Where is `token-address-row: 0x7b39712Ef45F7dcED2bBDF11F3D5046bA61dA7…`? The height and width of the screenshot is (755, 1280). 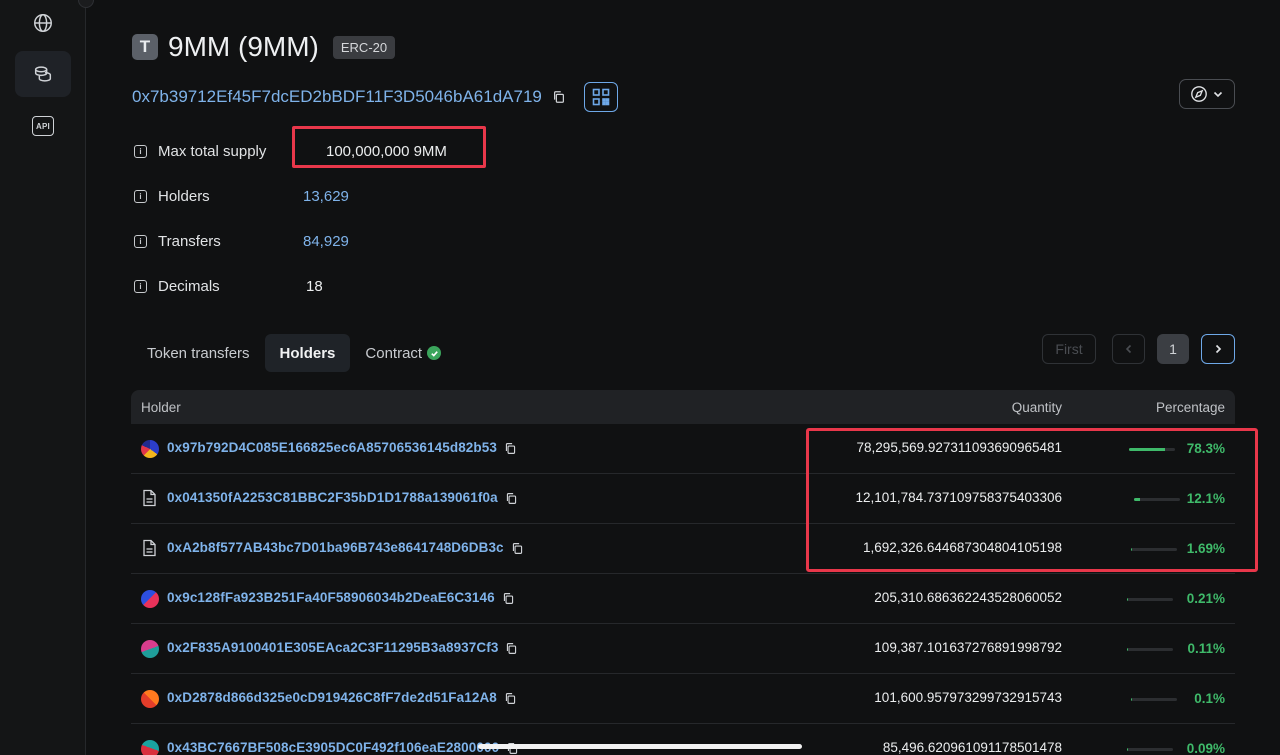
token-address-row: 0x7b39712Ef45F7dcED2bBDF11F3D5046bA61dA7… is located at coordinates (375, 97).